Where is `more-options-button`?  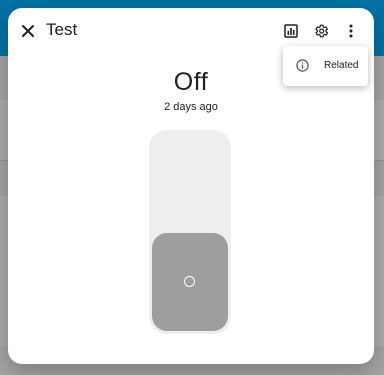 more-options-button is located at coordinates (351, 31).